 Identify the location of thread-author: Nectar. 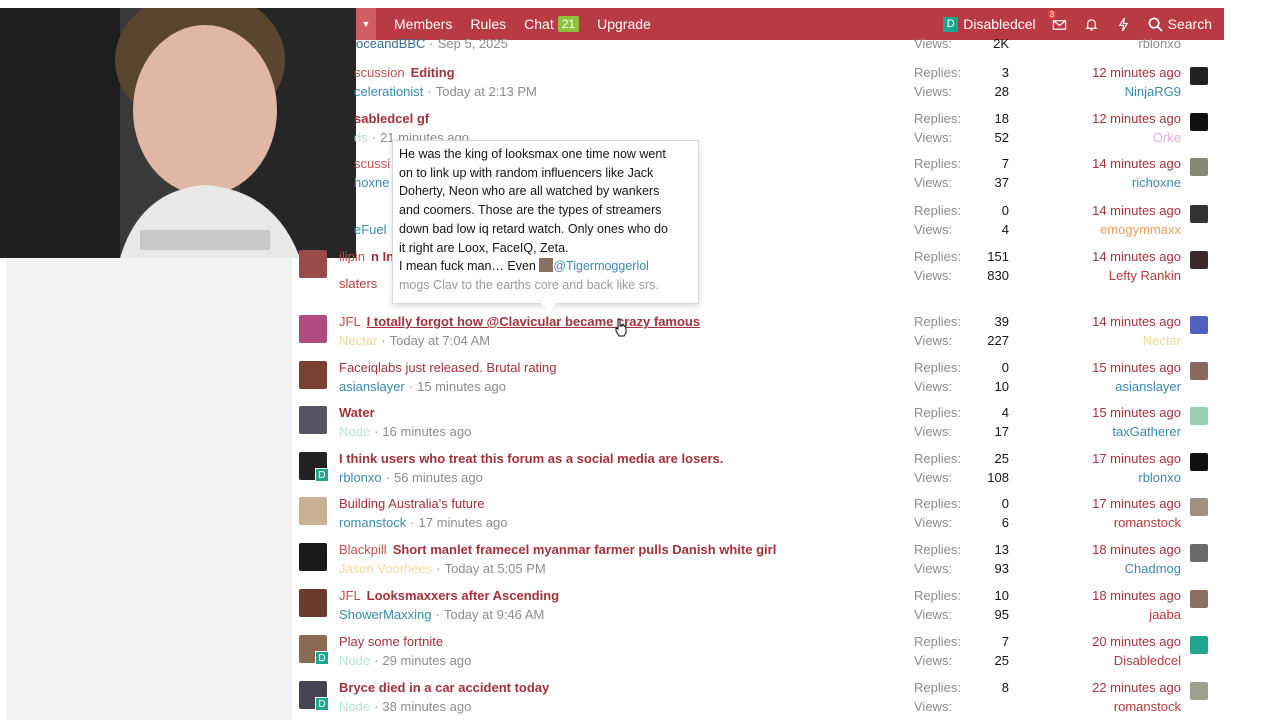
(358, 340).